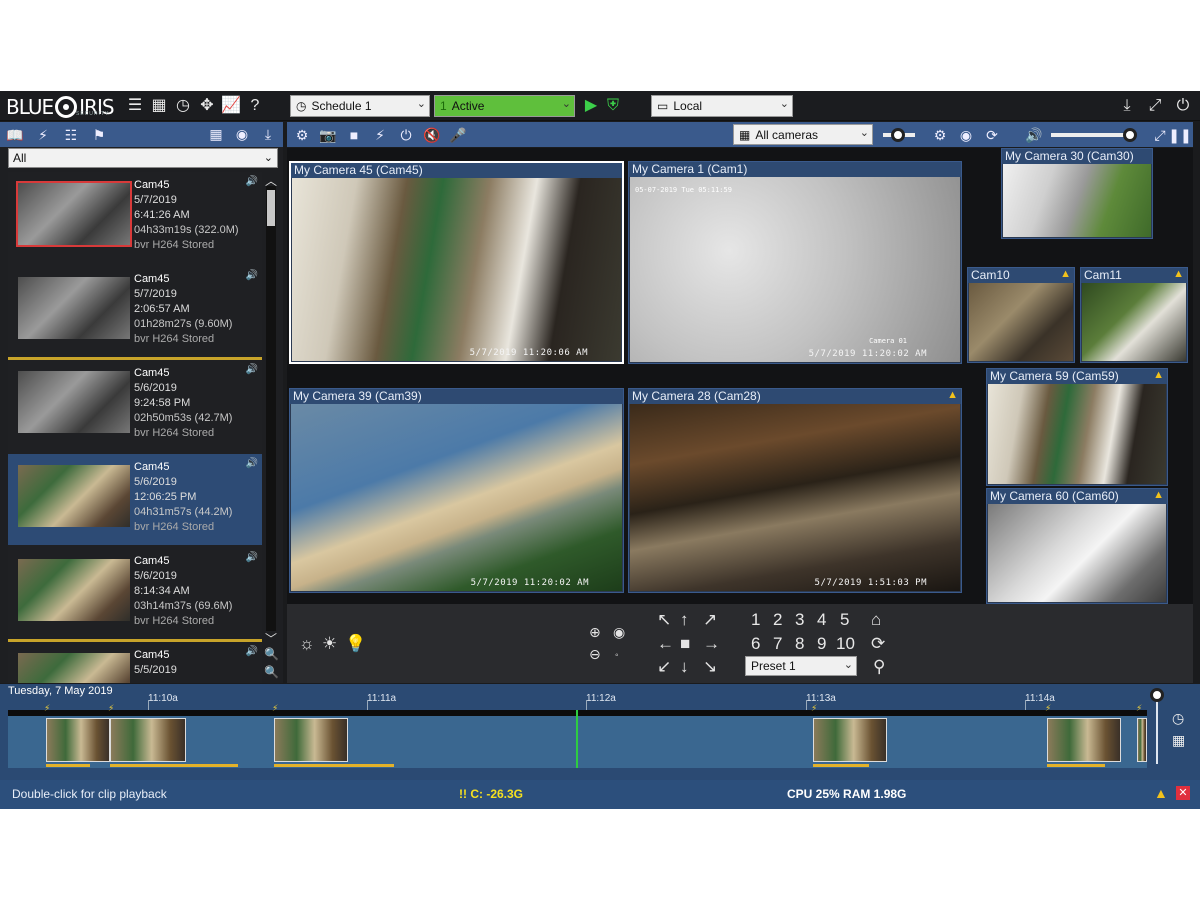 This screenshot has width=1200, height=900. I want to click on preset-5-button: 5, so click(844, 620).